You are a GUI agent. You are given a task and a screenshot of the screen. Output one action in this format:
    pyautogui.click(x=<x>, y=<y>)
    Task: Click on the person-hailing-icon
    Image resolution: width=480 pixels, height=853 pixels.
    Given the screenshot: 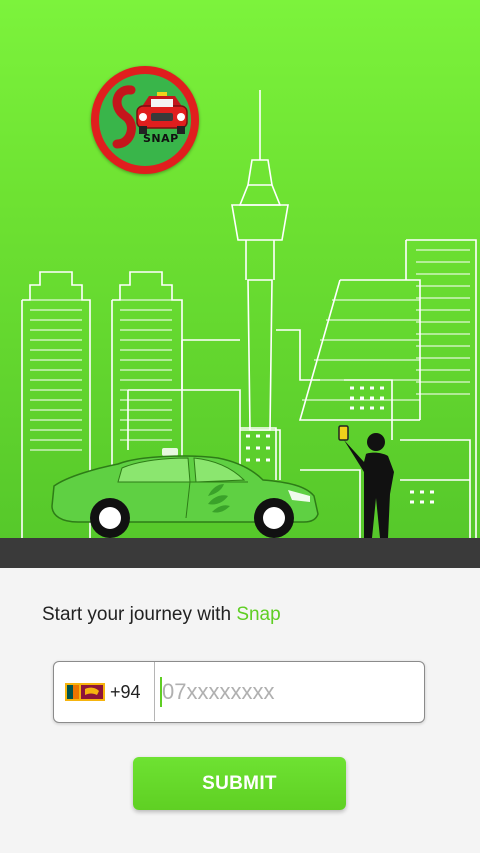 What is the action you would take?
    pyautogui.click(x=366, y=481)
    